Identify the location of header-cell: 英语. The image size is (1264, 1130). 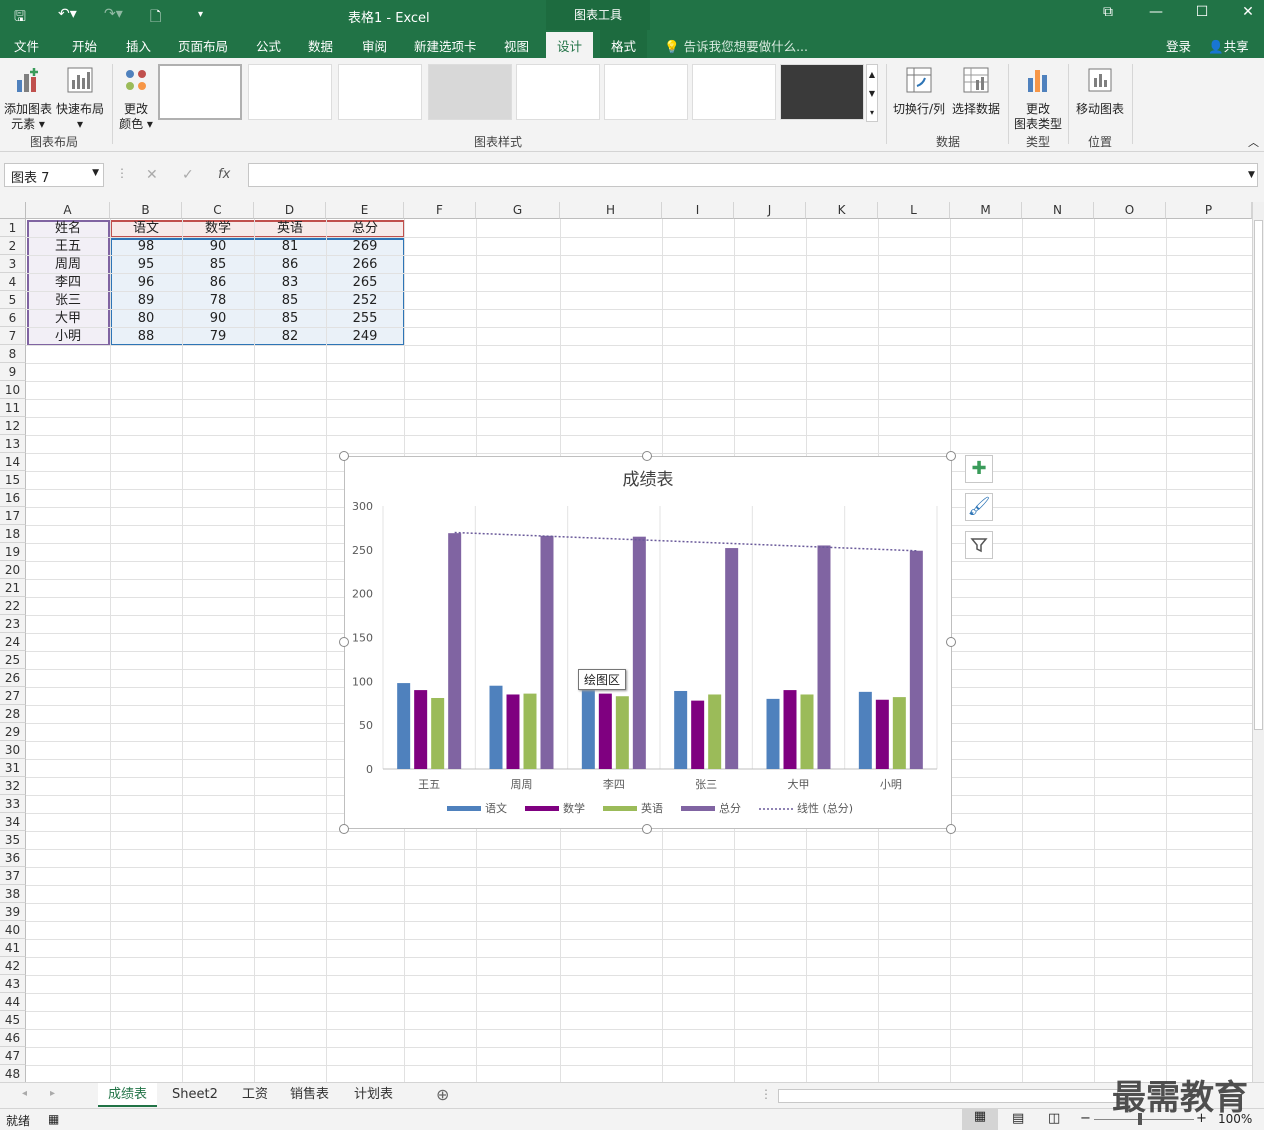
(290, 229).